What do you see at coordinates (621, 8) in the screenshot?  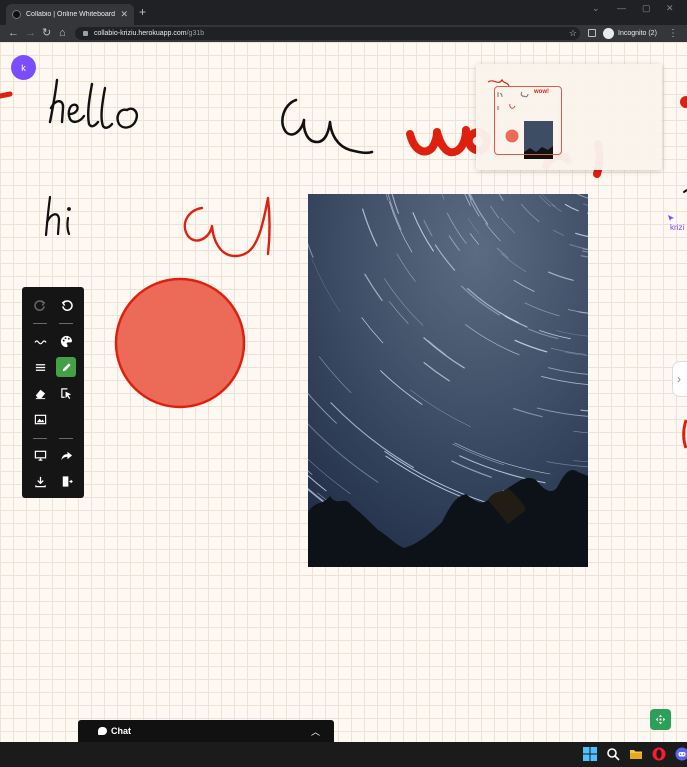 I see `minimize-button: —` at bounding box center [621, 8].